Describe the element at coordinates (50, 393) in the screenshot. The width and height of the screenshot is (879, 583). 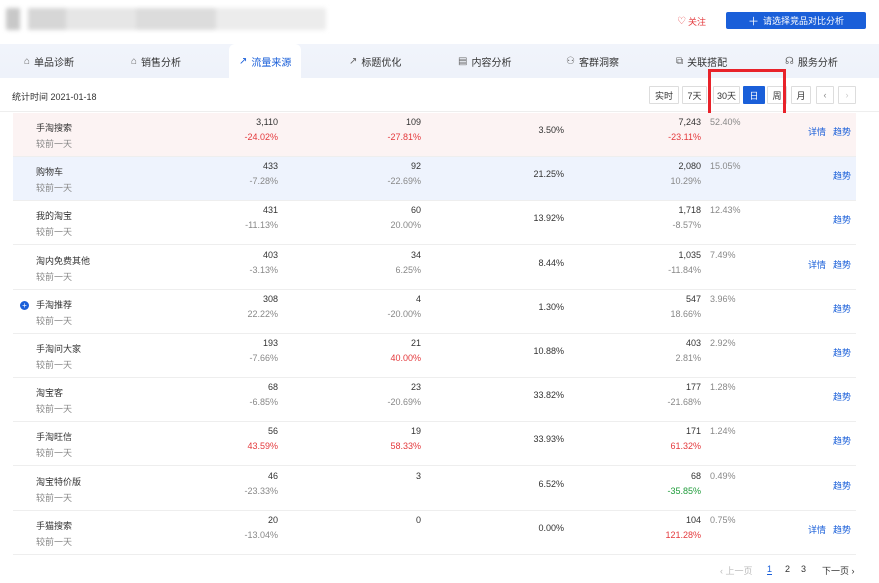
I see `source-name: 淘宝客` at that location.